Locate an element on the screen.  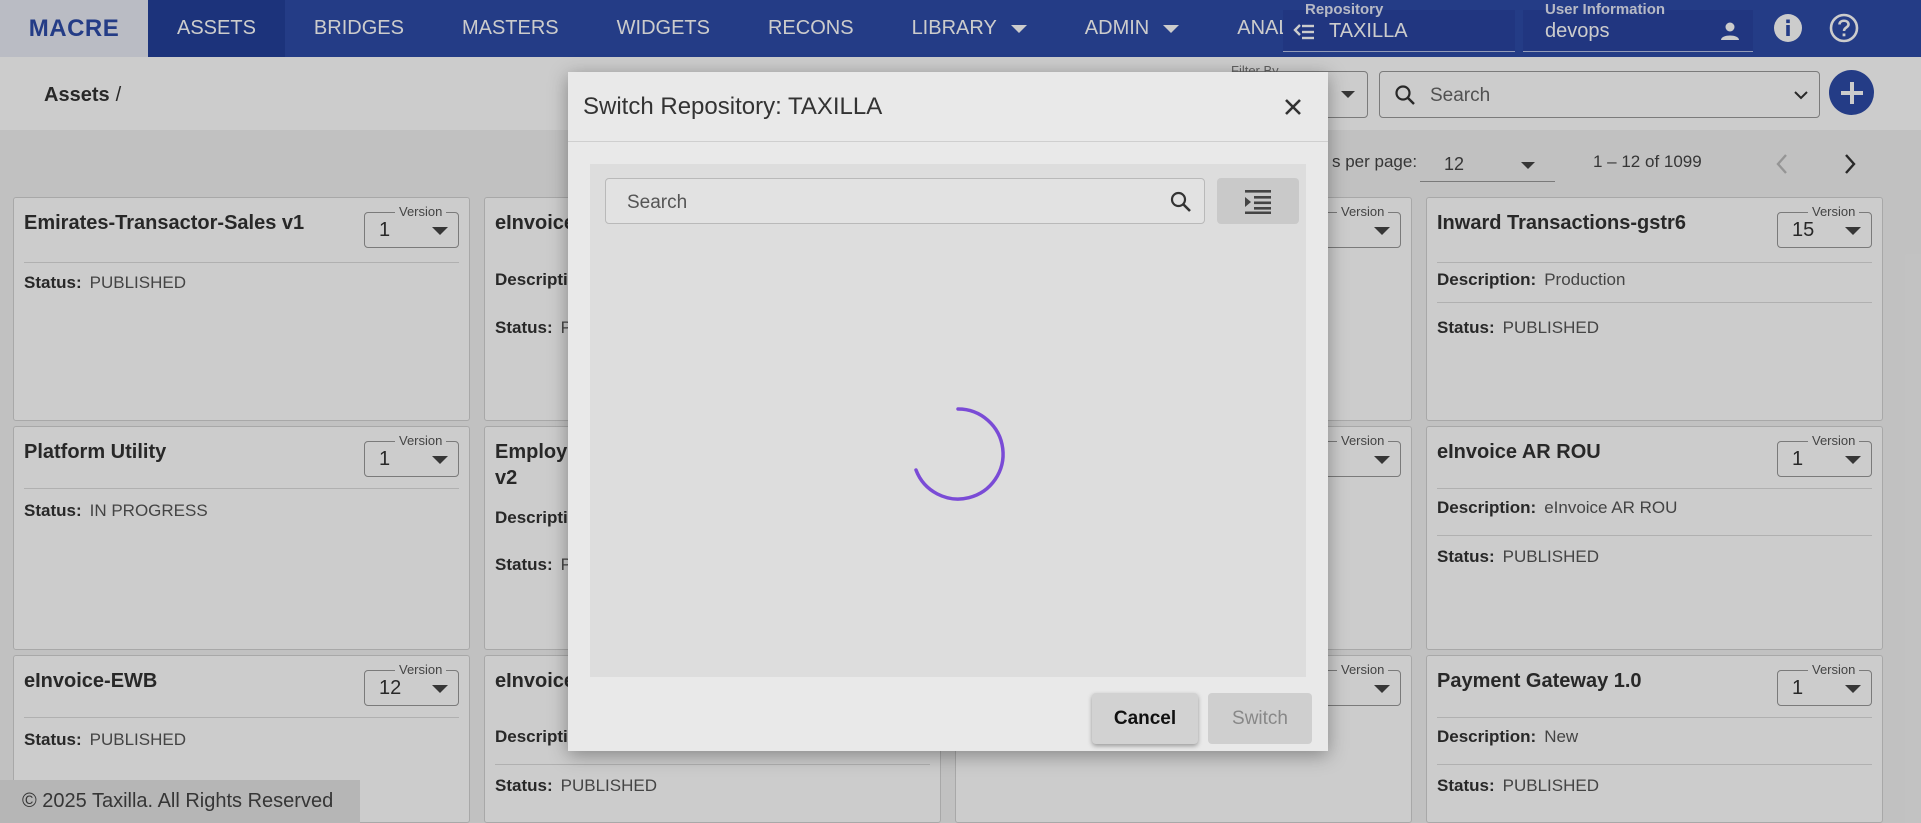
search-placeholder: Search is located at coordinates (657, 202).